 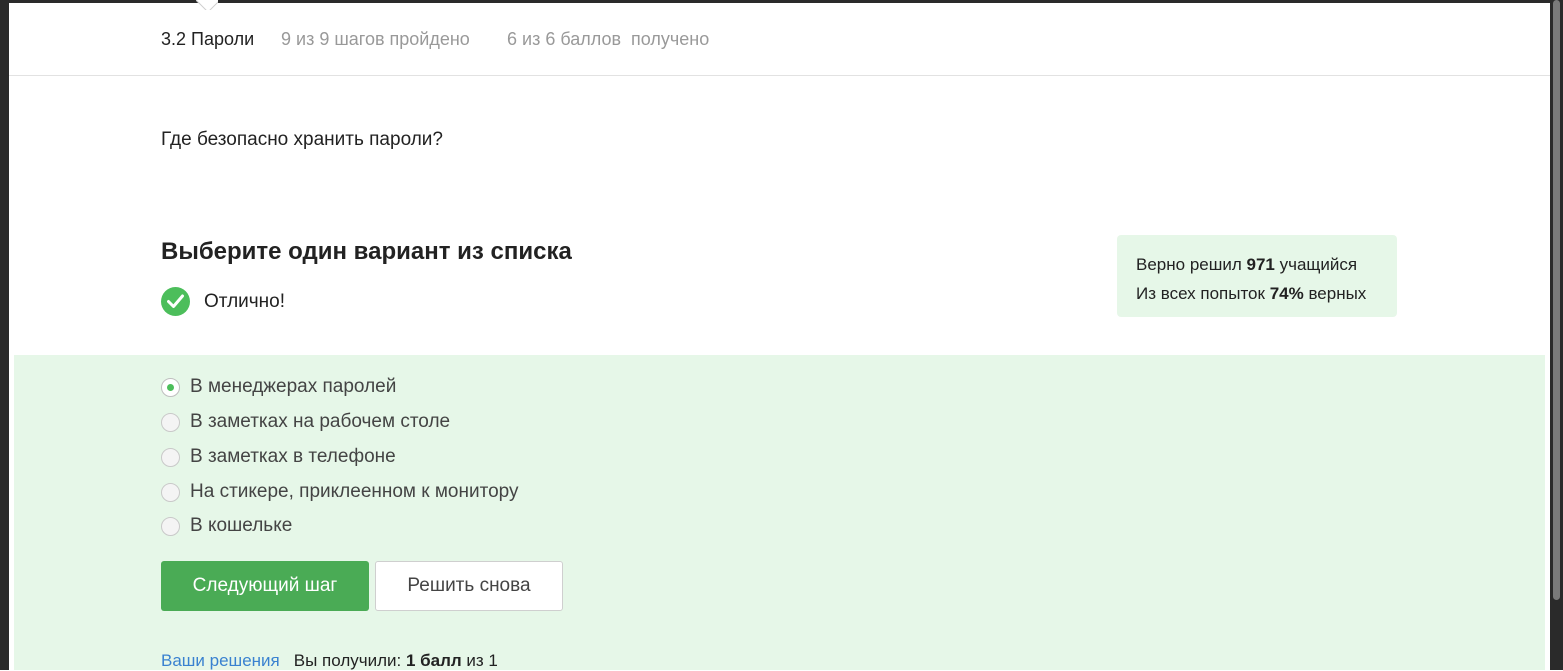 What do you see at coordinates (175, 301) in the screenshot?
I see `check-circle-icon` at bounding box center [175, 301].